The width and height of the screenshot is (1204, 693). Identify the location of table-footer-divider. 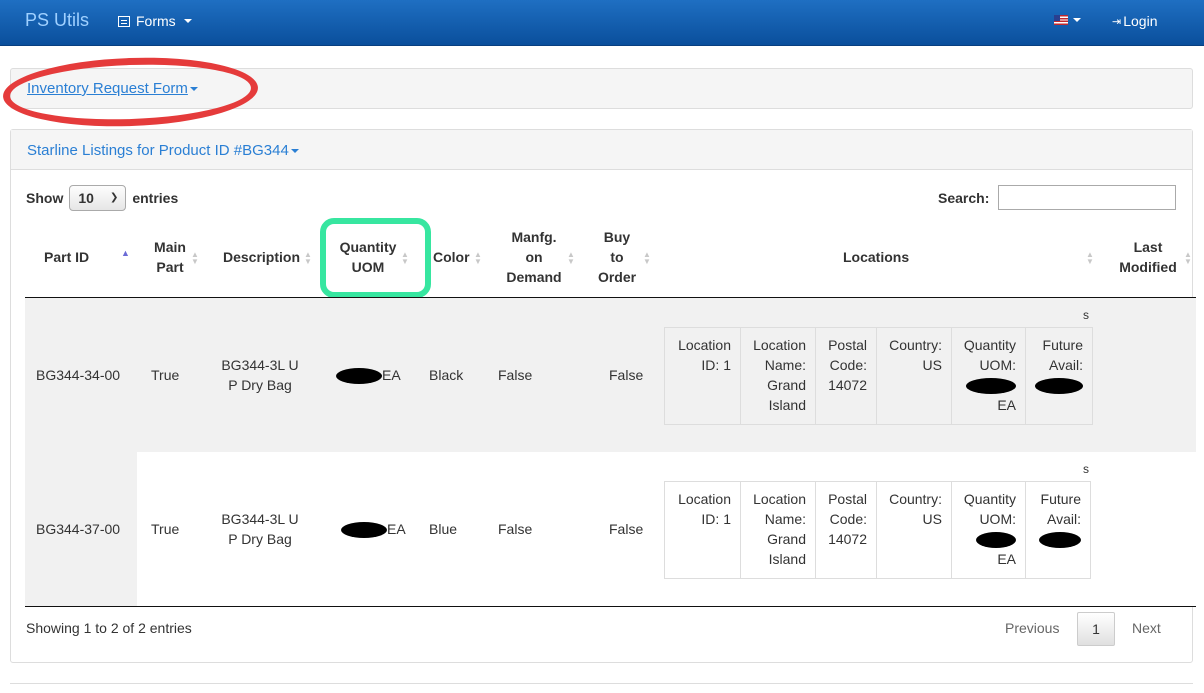
(610, 606).